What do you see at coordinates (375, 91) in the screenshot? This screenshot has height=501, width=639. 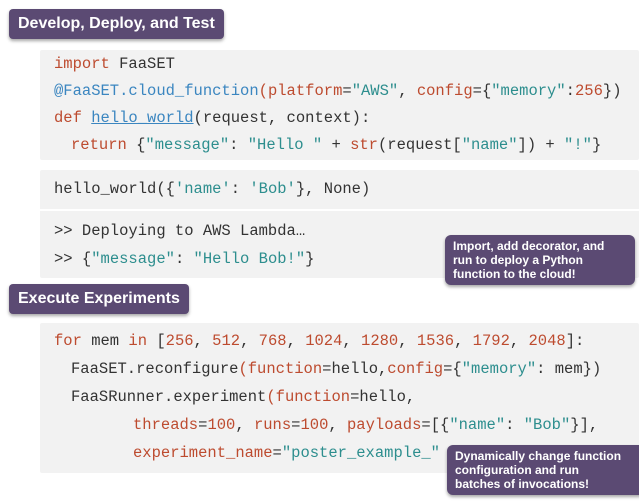 I see `value-aws: "AWS"` at bounding box center [375, 91].